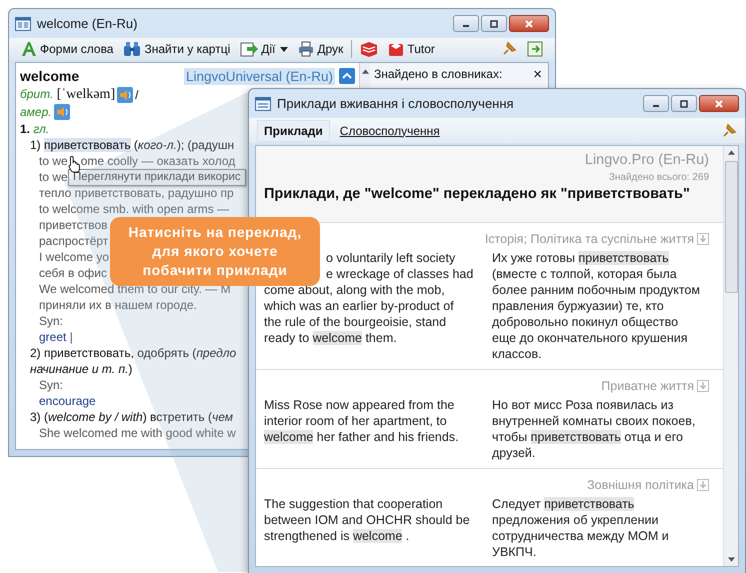 The width and height of the screenshot is (746, 573). Describe the element at coordinates (599, 528) in the screenshot. I see `russian-translation: Следует приветствовать предложения об укреплении сотрудничества между МОМ и УВКПЧ.` at that location.